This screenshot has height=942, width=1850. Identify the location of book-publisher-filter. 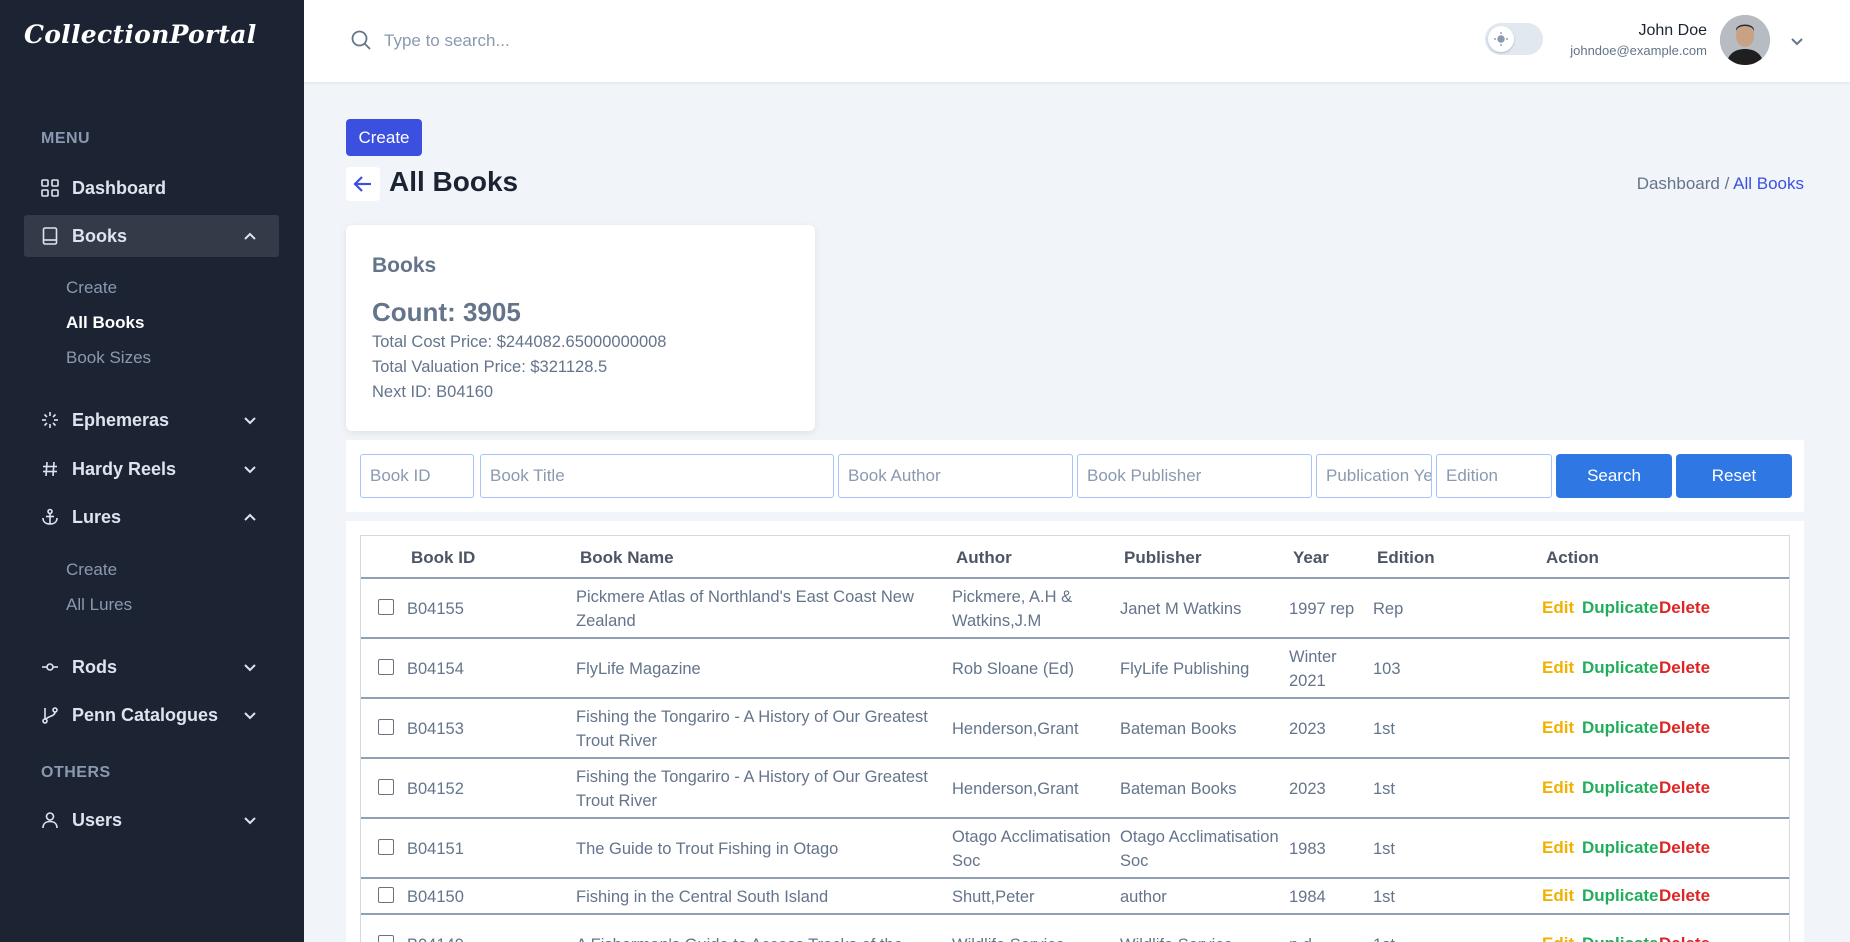
(1194, 476).